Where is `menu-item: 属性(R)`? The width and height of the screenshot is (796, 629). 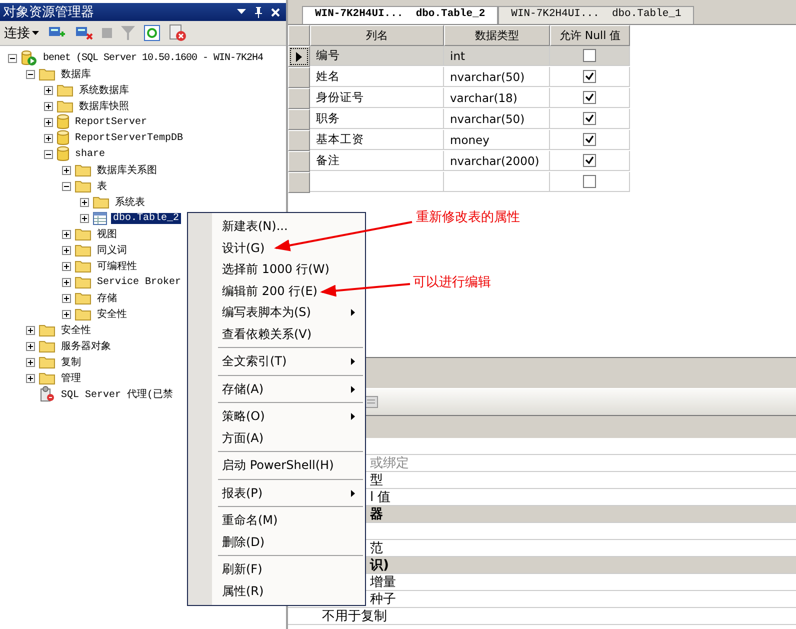 menu-item: 属性(R) is located at coordinates (276, 591).